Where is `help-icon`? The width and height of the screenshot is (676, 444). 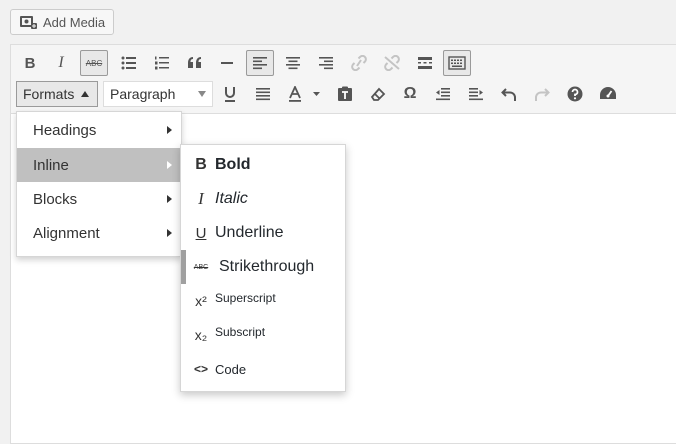
help-icon is located at coordinates (575, 94).